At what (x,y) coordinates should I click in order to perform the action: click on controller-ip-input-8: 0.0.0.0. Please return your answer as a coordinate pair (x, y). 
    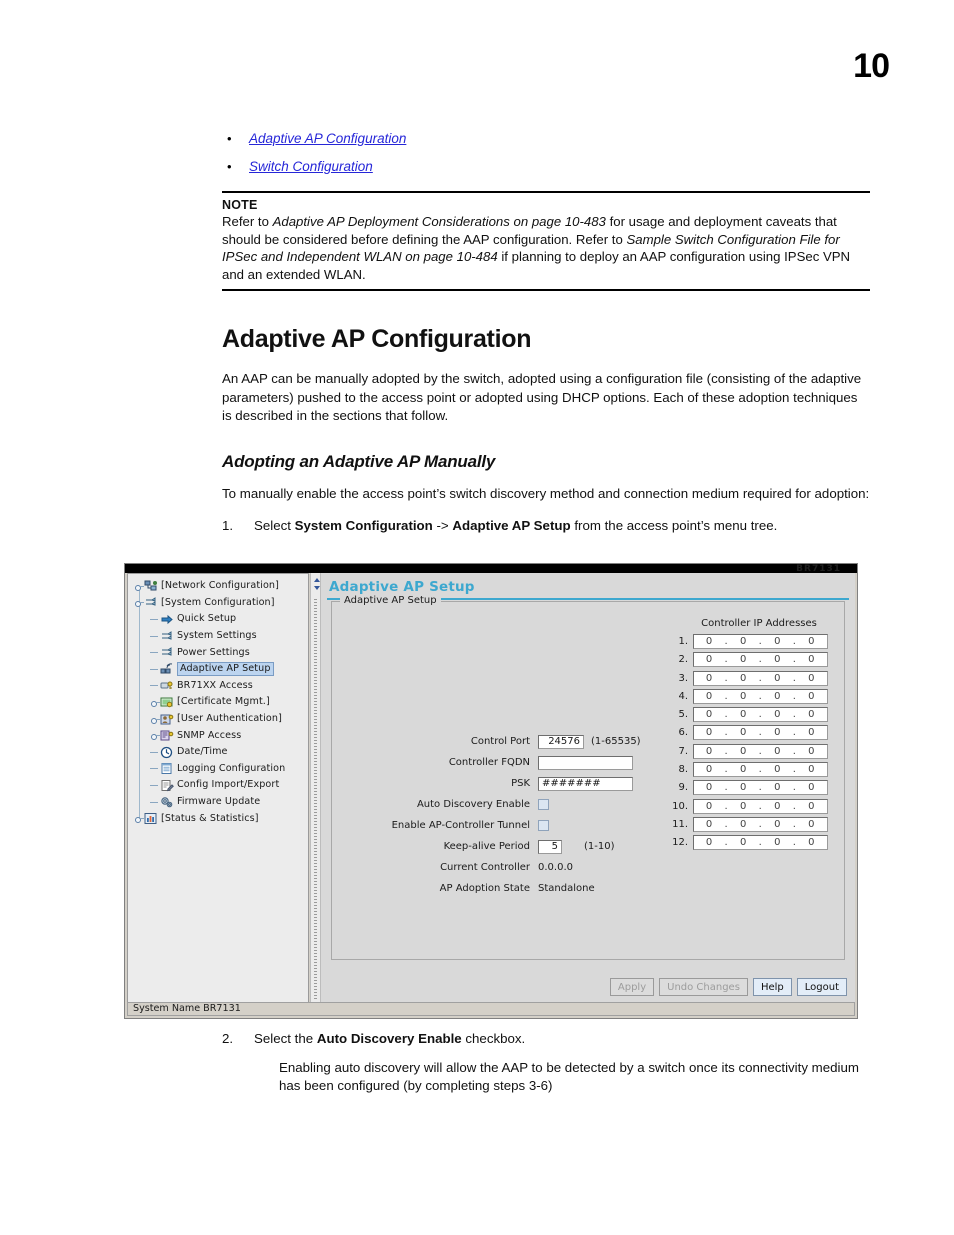
    Looking at the image, I should click on (760, 770).